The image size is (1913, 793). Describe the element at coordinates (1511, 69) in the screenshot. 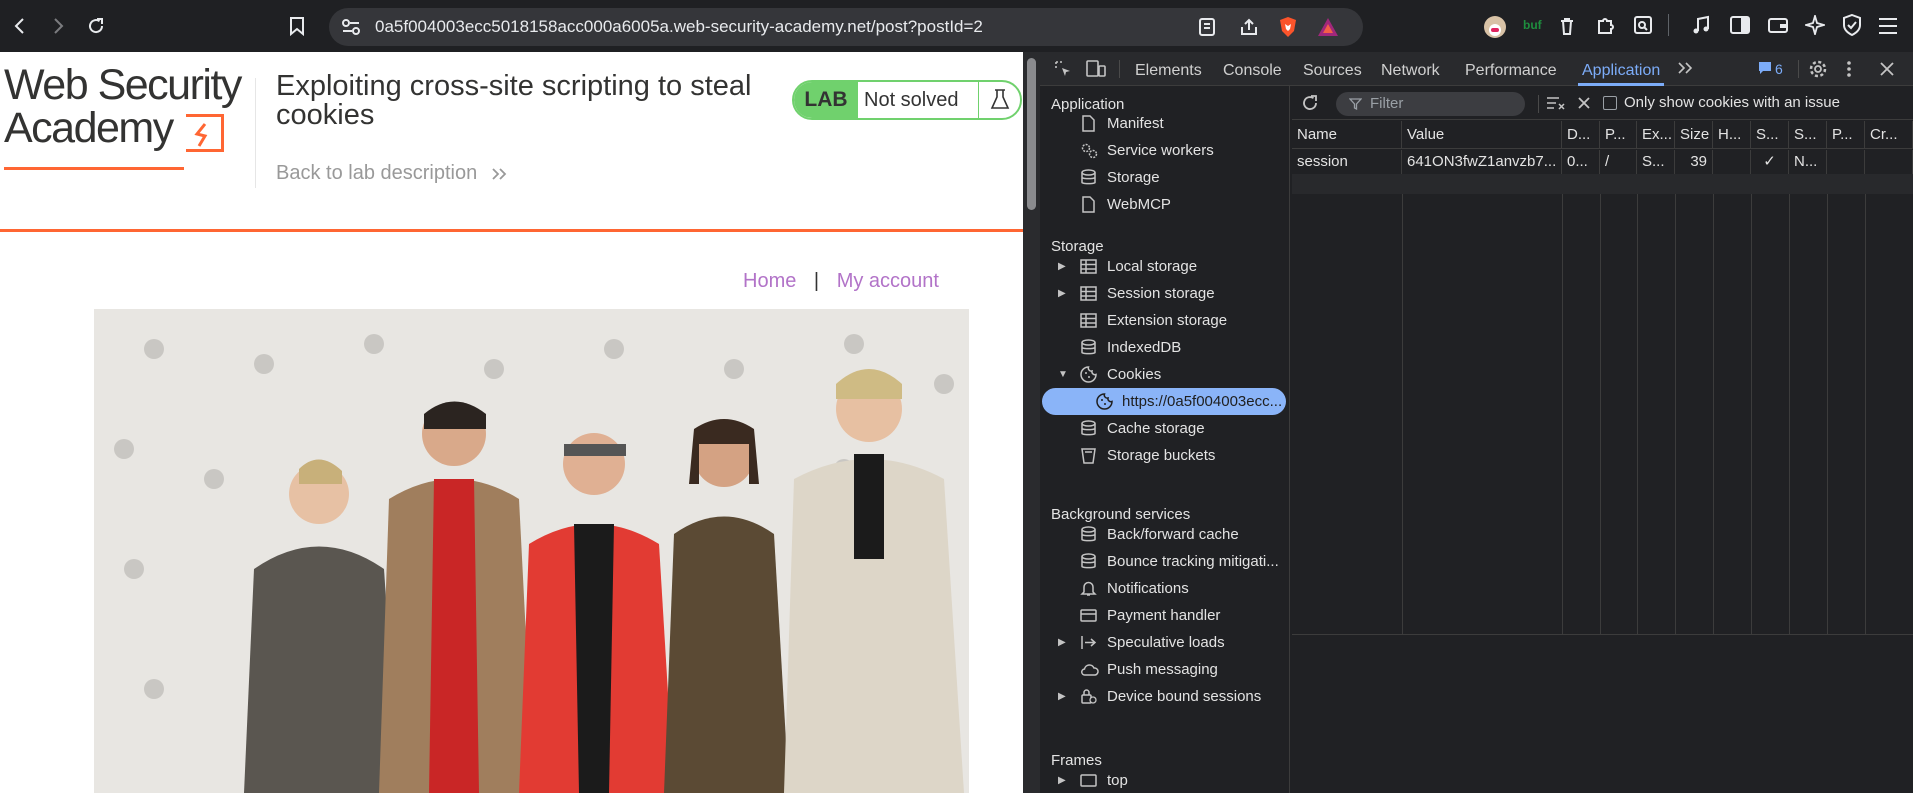

I see `tab-performance: Performance` at that location.